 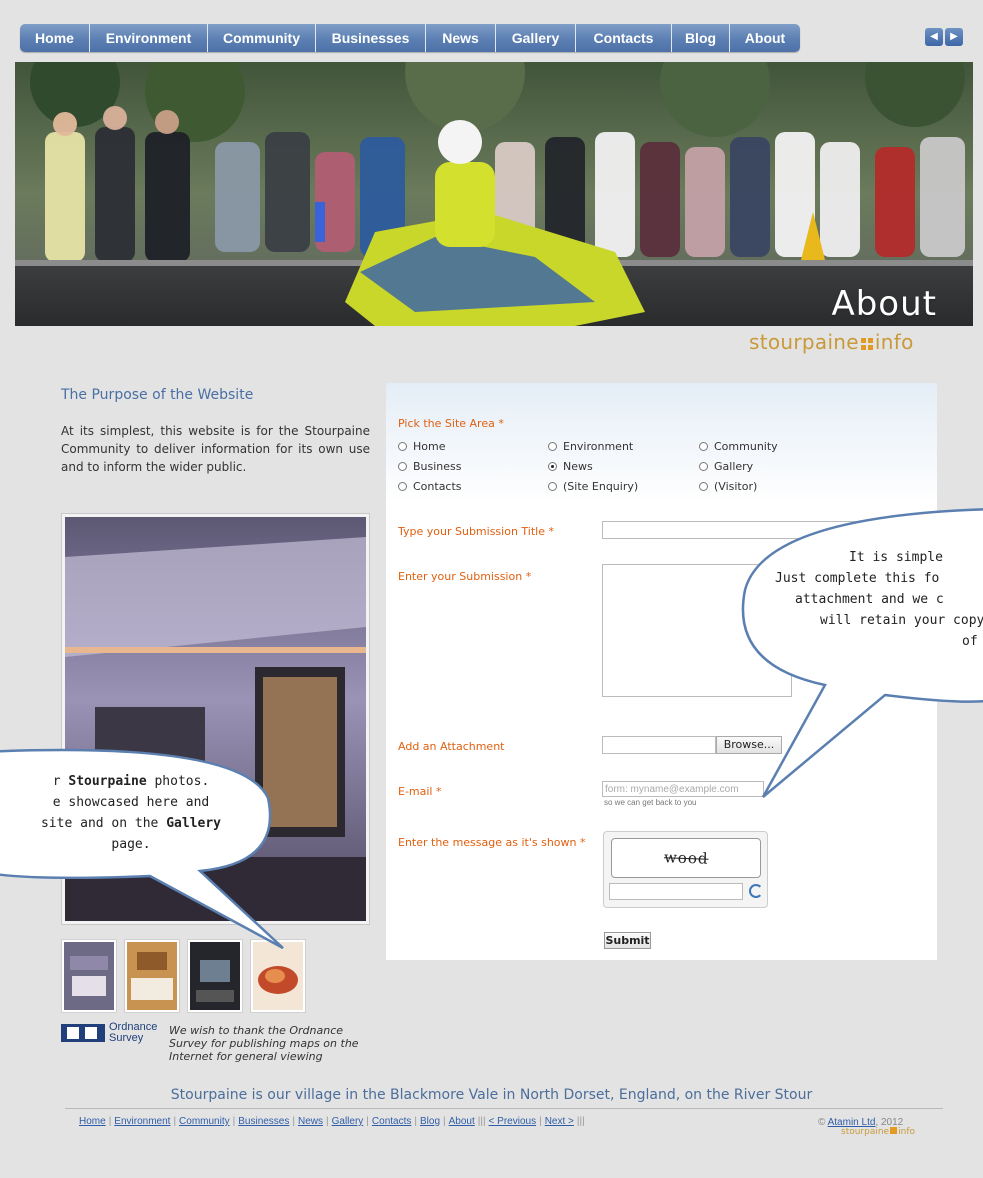 What do you see at coordinates (430, 466) in the screenshot?
I see `radio-business: Business` at bounding box center [430, 466].